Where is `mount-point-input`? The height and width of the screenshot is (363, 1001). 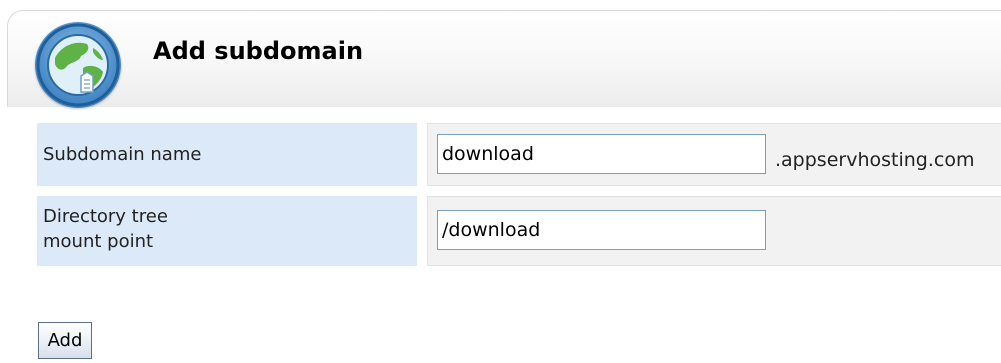
mount-point-input is located at coordinates (601, 230).